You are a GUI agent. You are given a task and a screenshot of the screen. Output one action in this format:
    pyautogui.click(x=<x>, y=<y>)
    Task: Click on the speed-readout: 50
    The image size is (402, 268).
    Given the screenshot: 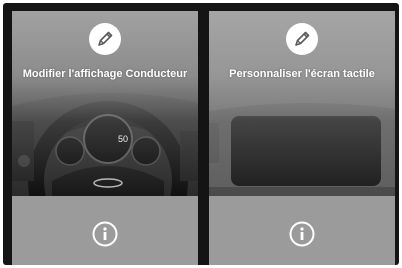 What is the action you would take?
    pyautogui.click(x=122, y=139)
    